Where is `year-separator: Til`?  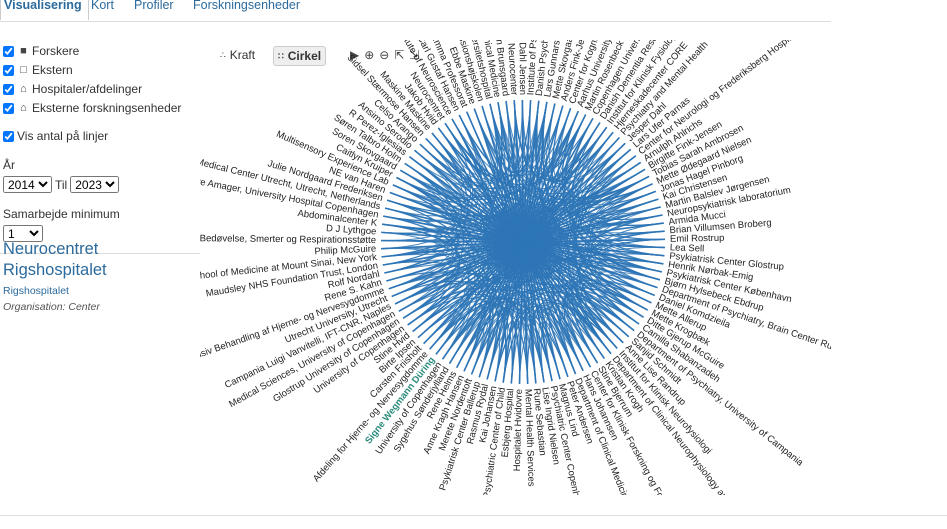
year-separator: Til is located at coordinates (61, 184).